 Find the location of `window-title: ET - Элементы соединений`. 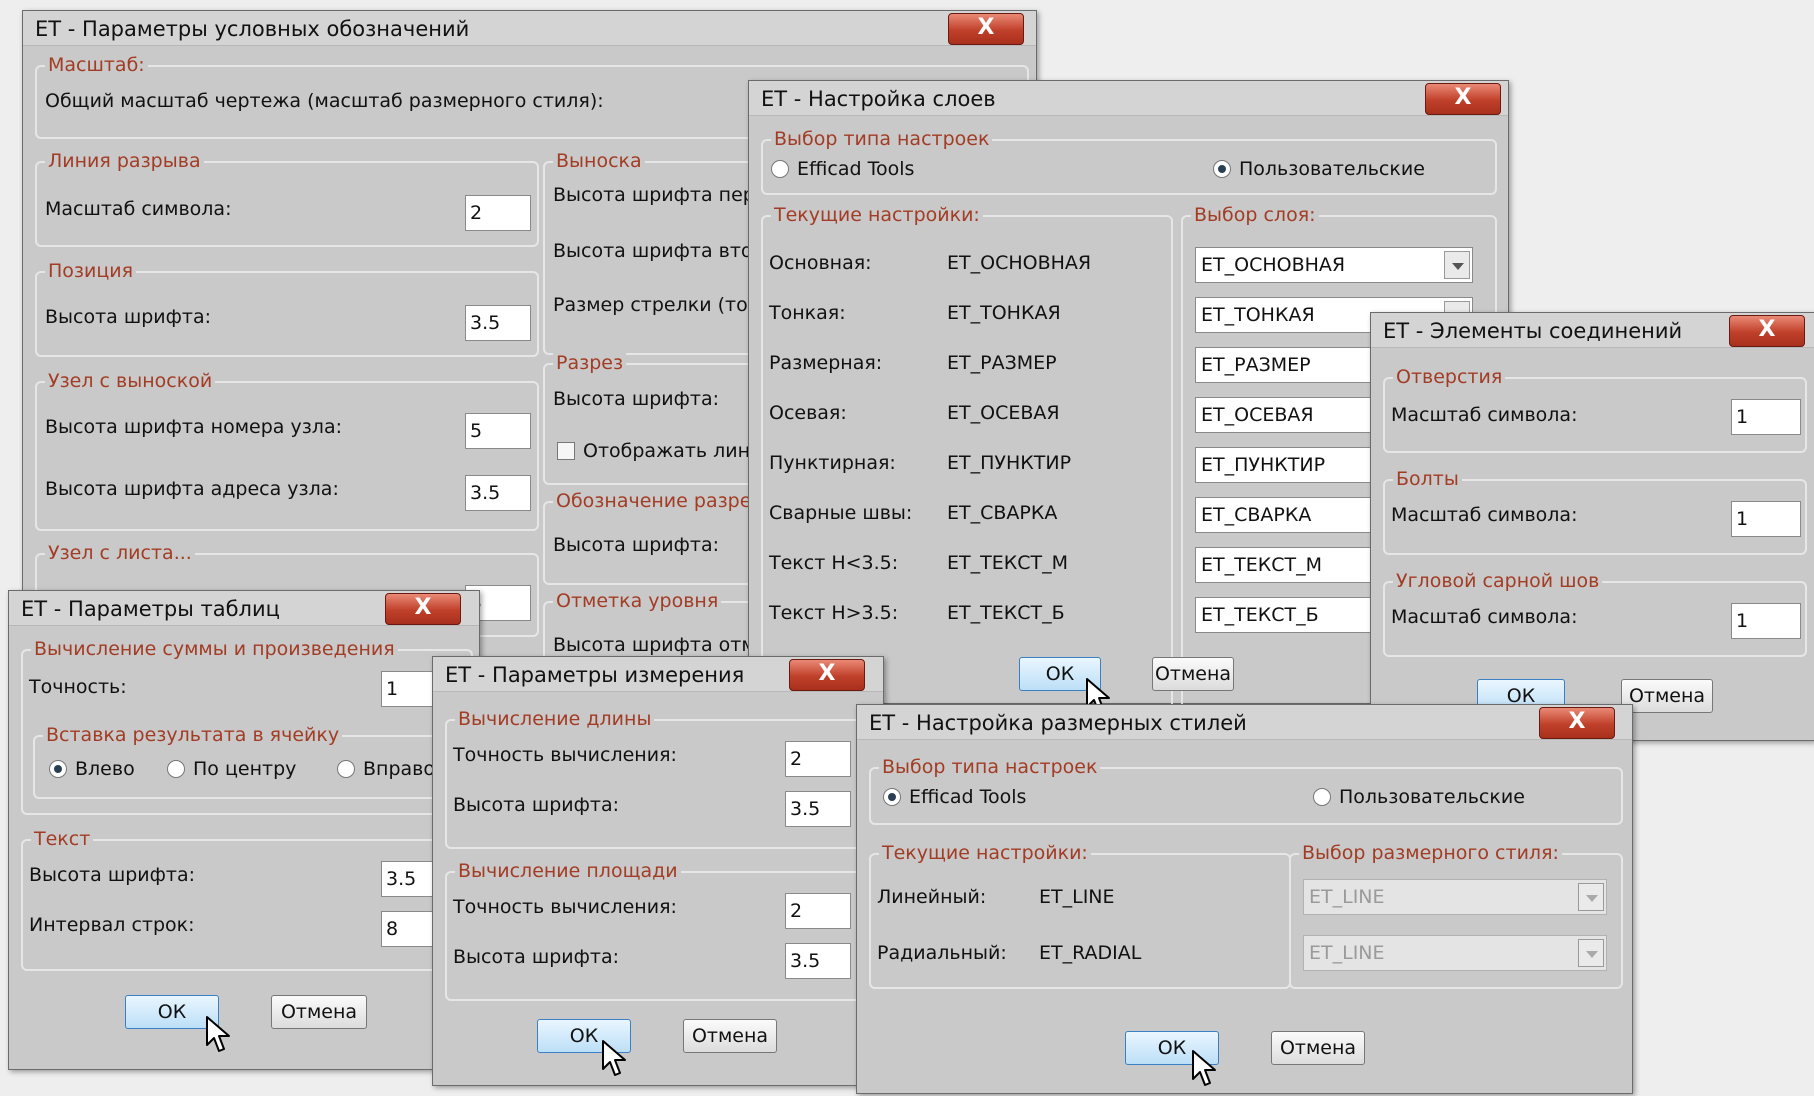

window-title: ET - Элементы соединений is located at coordinates (1533, 331).